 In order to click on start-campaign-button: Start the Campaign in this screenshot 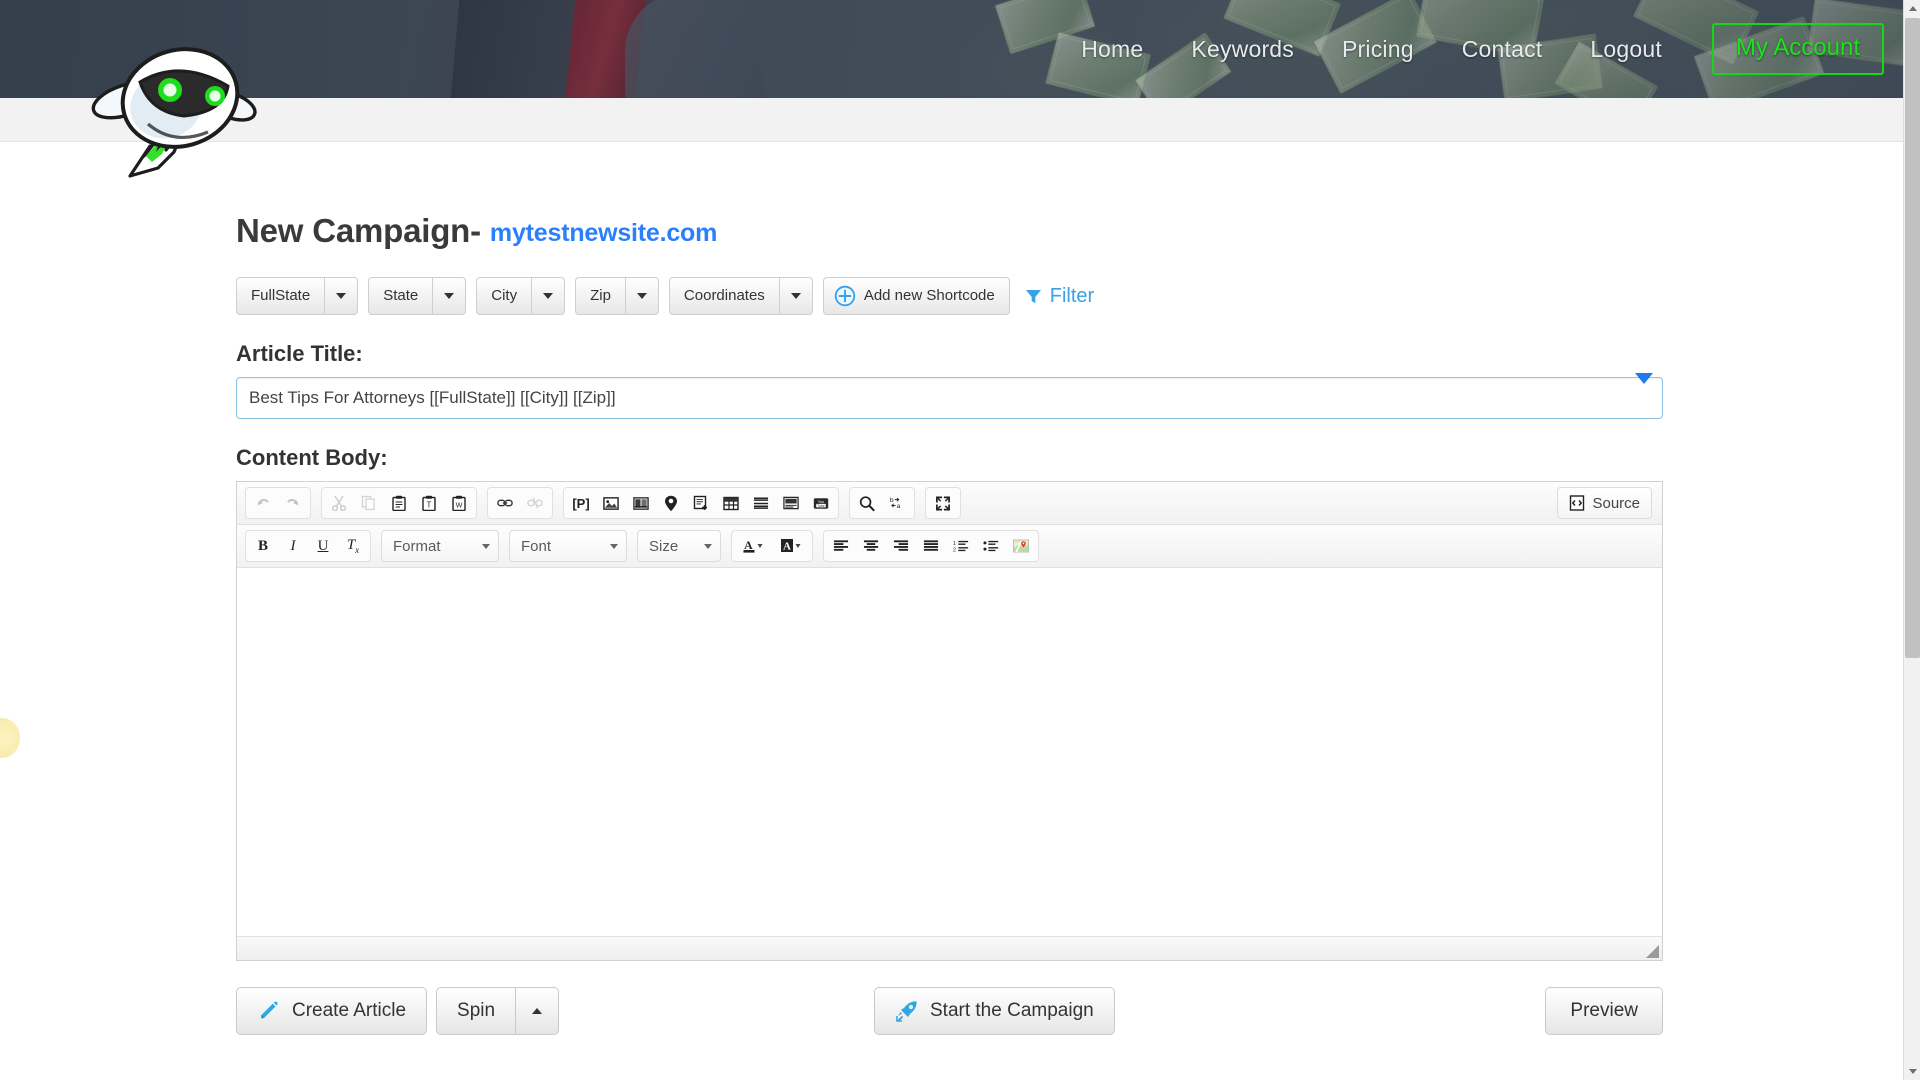, I will do `click(994, 1011)`.